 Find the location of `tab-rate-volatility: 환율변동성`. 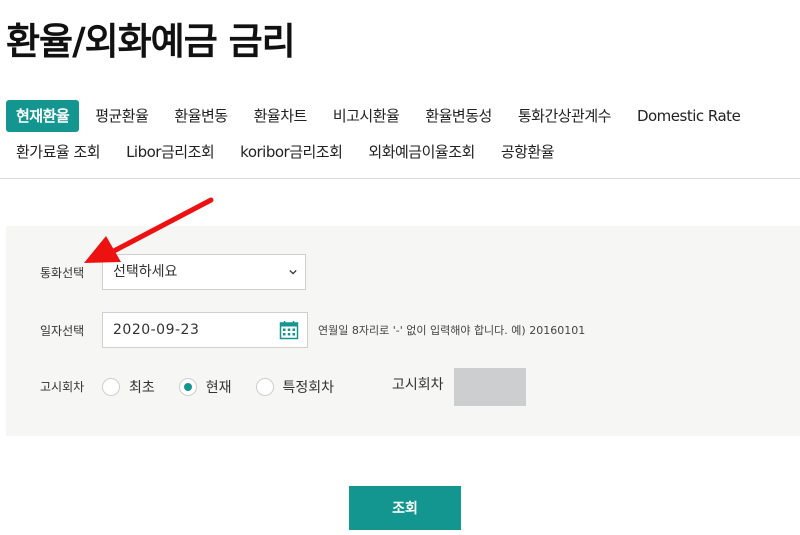

tab-rate-volatility: 환율변동성 is located at coordinates (458, 116).